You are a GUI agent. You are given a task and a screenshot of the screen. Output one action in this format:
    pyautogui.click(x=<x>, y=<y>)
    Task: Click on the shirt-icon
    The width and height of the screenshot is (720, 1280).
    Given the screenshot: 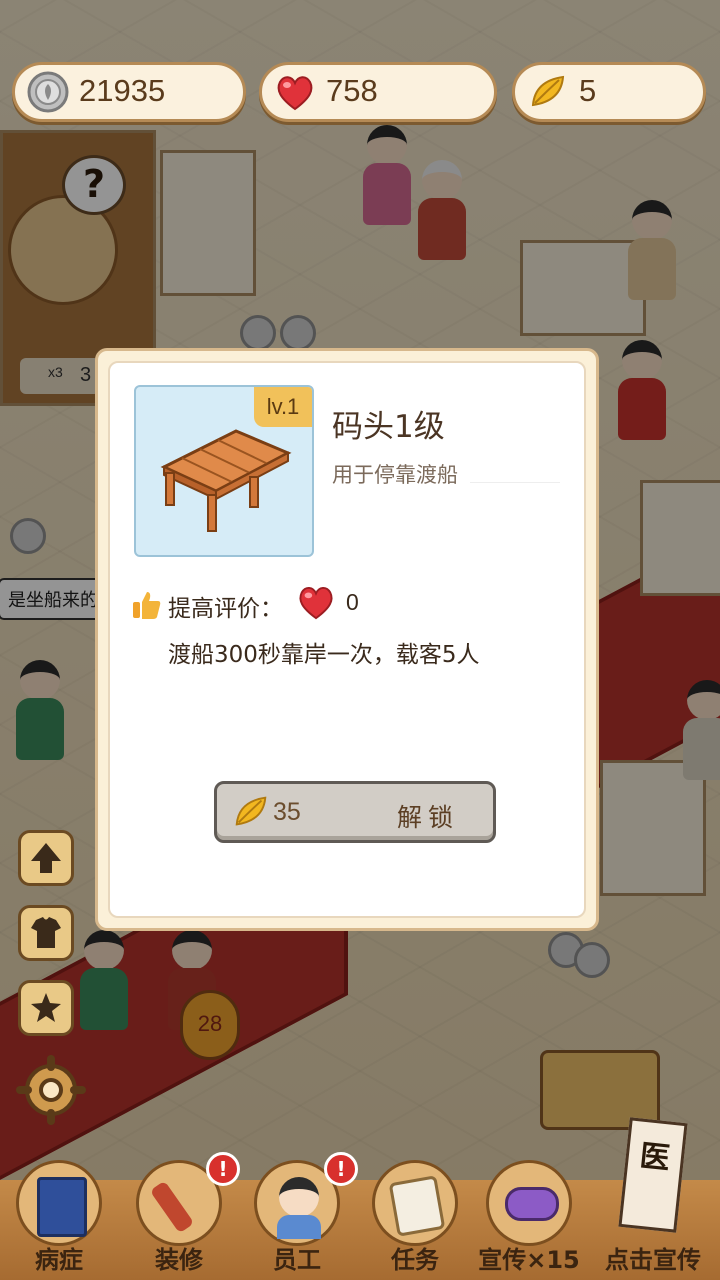 What is the action you would take?
    pyautogui.click(x=46, y=932)
    